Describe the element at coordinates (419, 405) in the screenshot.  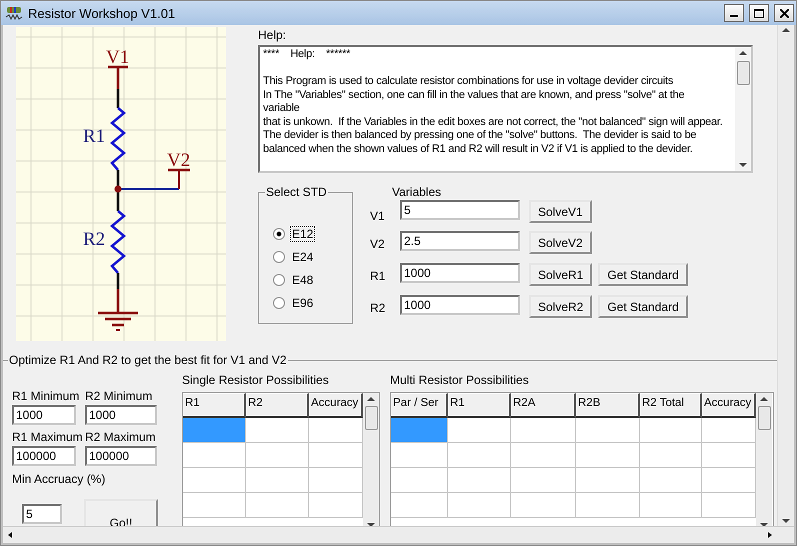
I see `column-header: Par / Ser` at that location.